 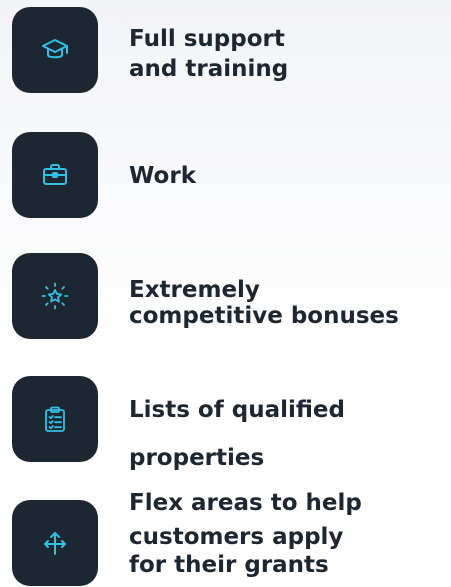 What do you see at coordinates (237, 434) in the screenshot?
I see `feature-label-properties: Lists of qualified properties` at bounding box center [237, 434].